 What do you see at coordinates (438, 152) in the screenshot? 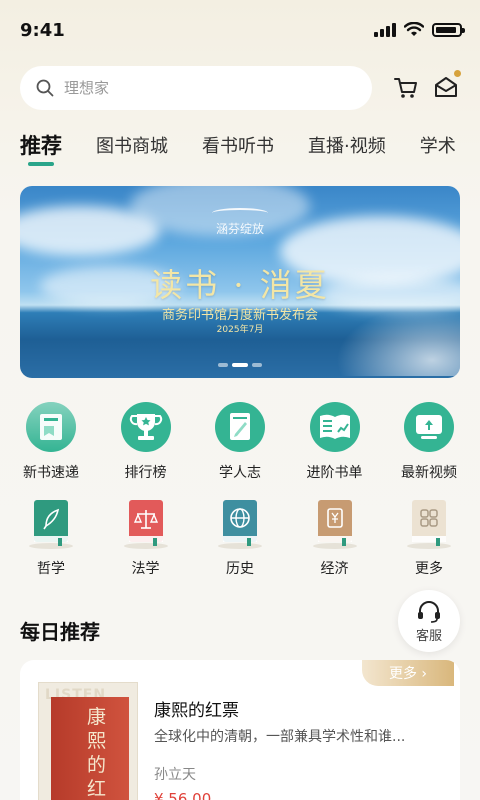
I see `tab-academic: 学术` at bounding box center [438, 152].